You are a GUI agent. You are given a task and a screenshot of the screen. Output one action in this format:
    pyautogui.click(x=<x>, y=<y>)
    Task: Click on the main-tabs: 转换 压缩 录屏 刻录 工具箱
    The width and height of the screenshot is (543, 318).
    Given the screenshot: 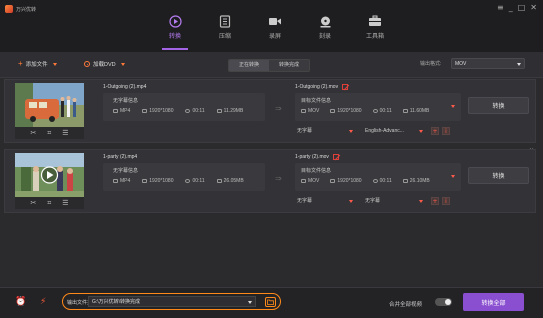 What is the action you would take?
    pyautogui.click(x=275, y=31)
    